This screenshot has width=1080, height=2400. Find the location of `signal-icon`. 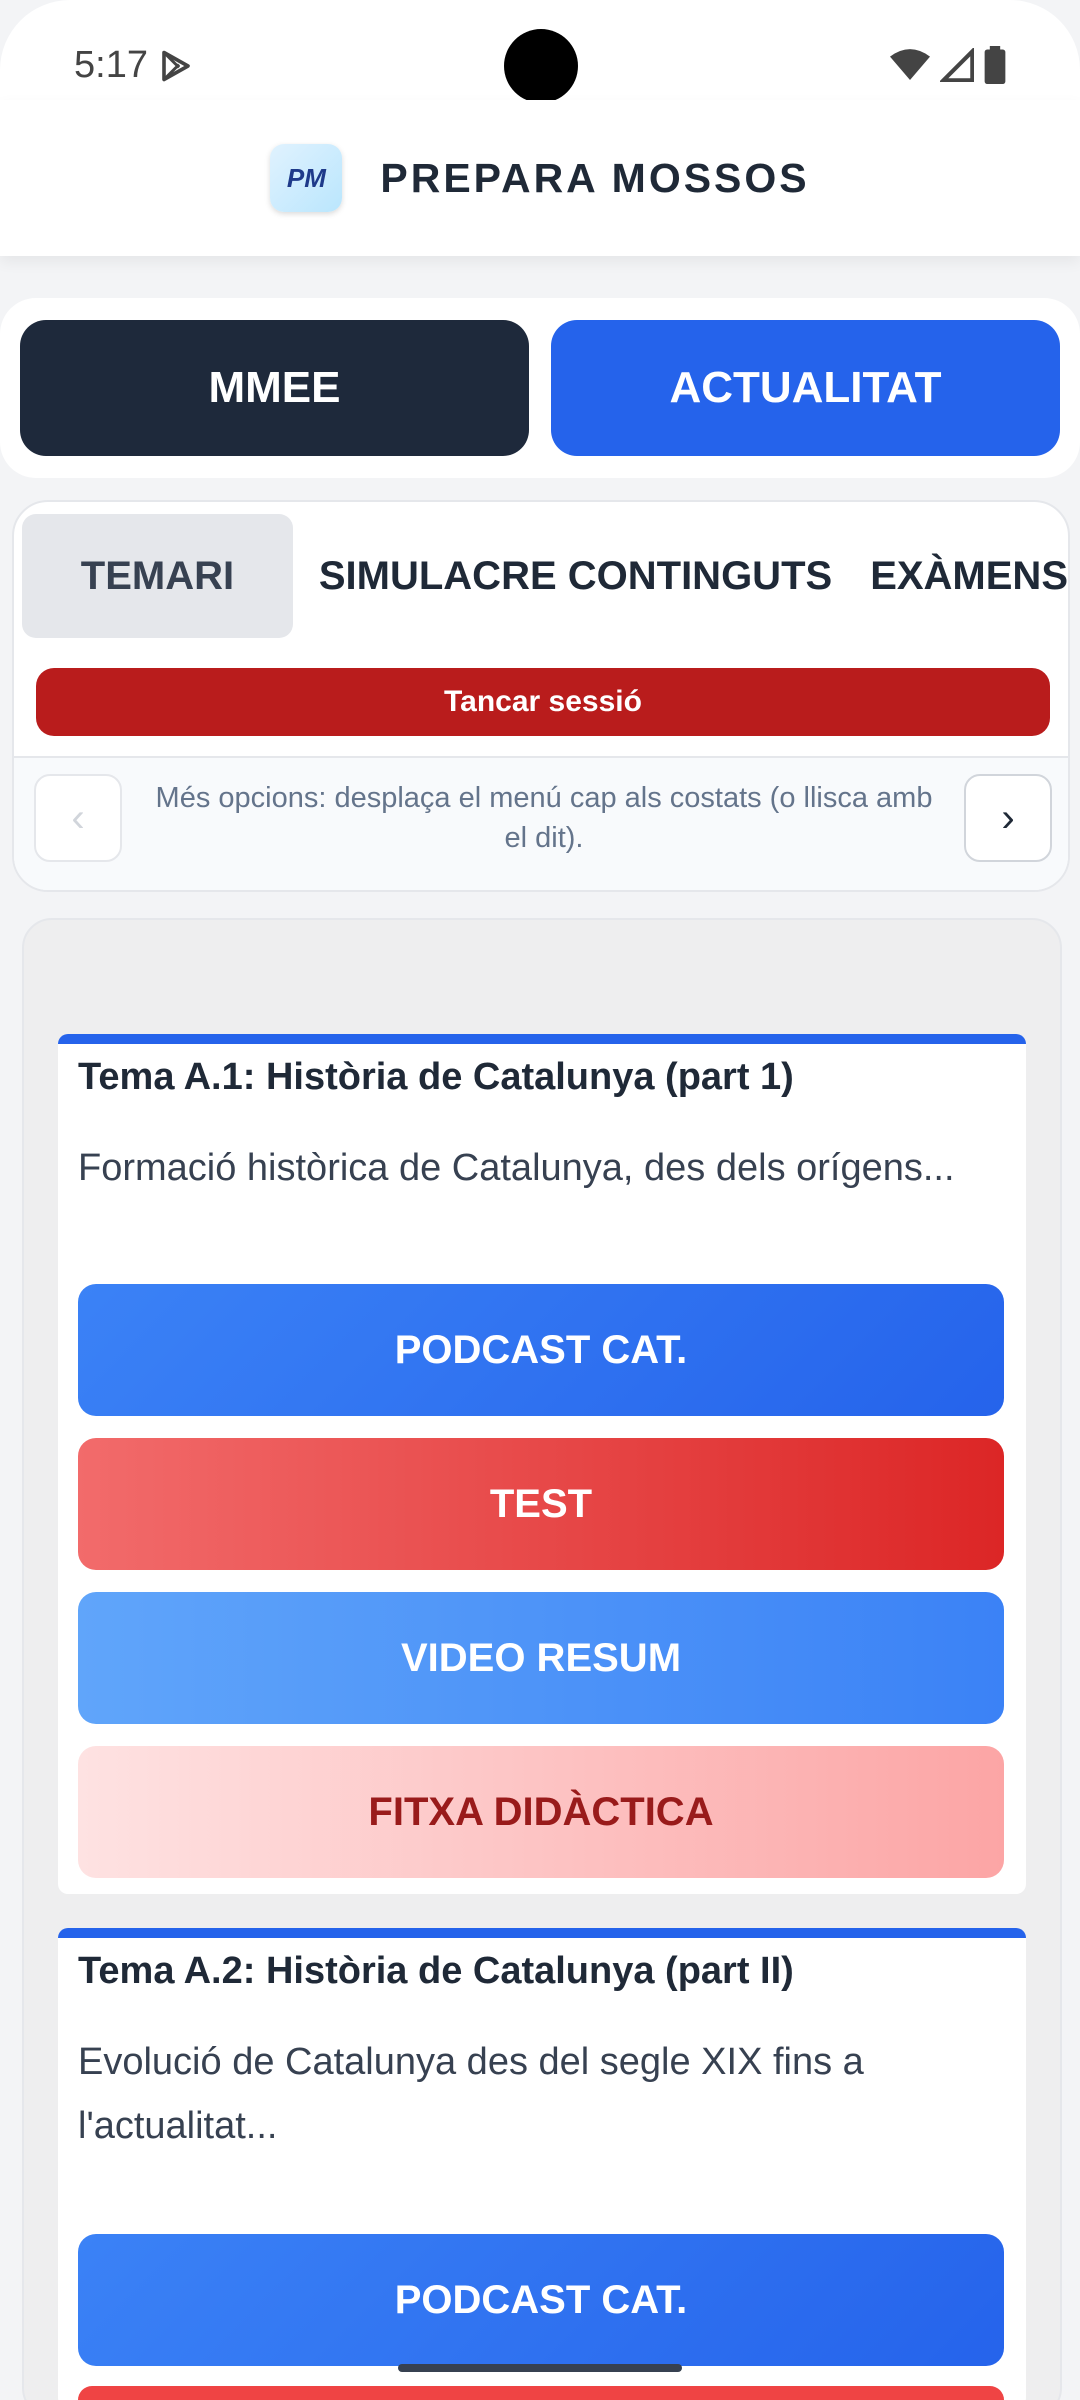

signal-icon is located at coordinates (957, 65).